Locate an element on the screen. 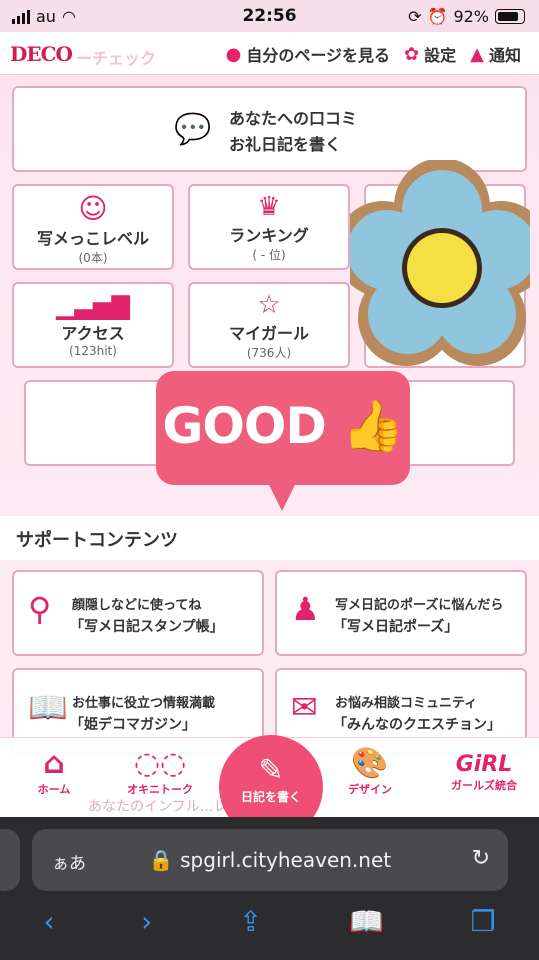 Image resolution: width=539 pixels, height=960 pixels. mypage-link: ● 自分のページを見る is located at coordinates (308, 54).